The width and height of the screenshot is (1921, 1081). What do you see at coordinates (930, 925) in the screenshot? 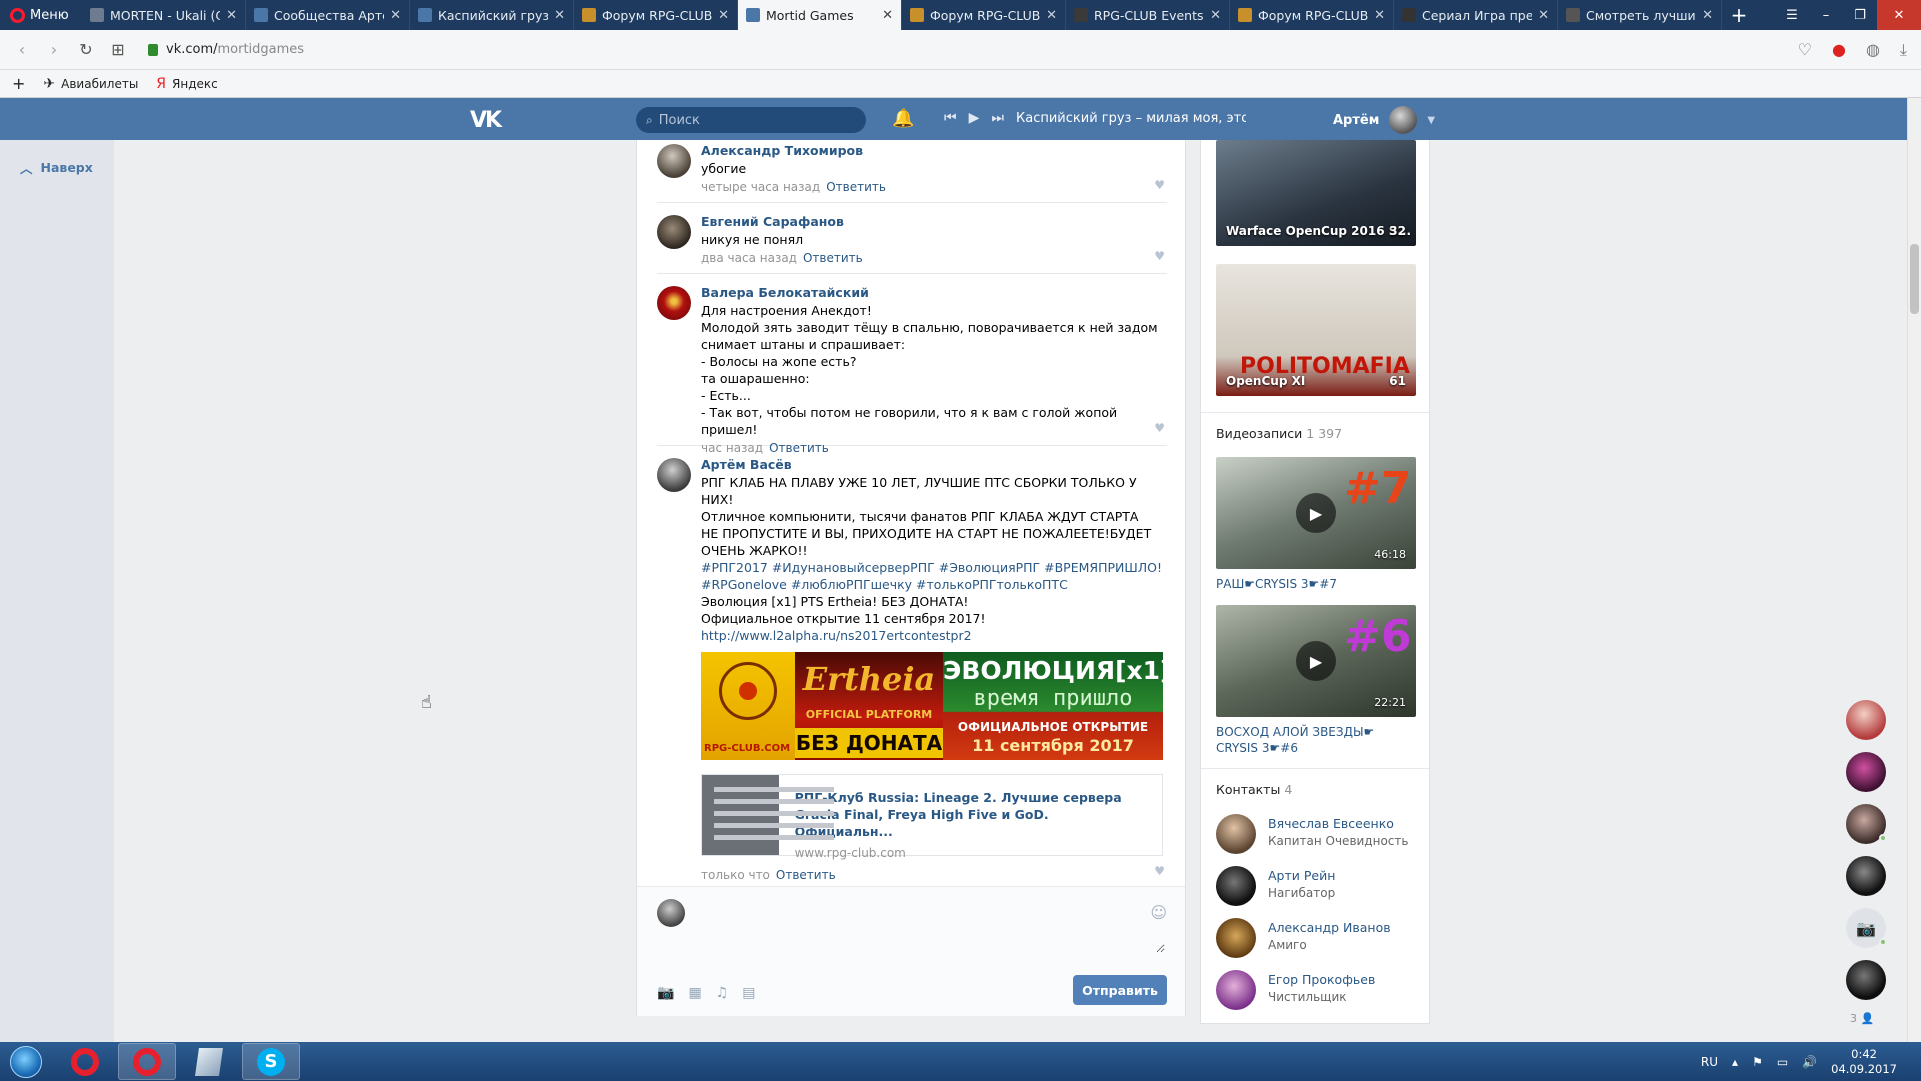
I see `comment-input` at bounding box center [930, 925].